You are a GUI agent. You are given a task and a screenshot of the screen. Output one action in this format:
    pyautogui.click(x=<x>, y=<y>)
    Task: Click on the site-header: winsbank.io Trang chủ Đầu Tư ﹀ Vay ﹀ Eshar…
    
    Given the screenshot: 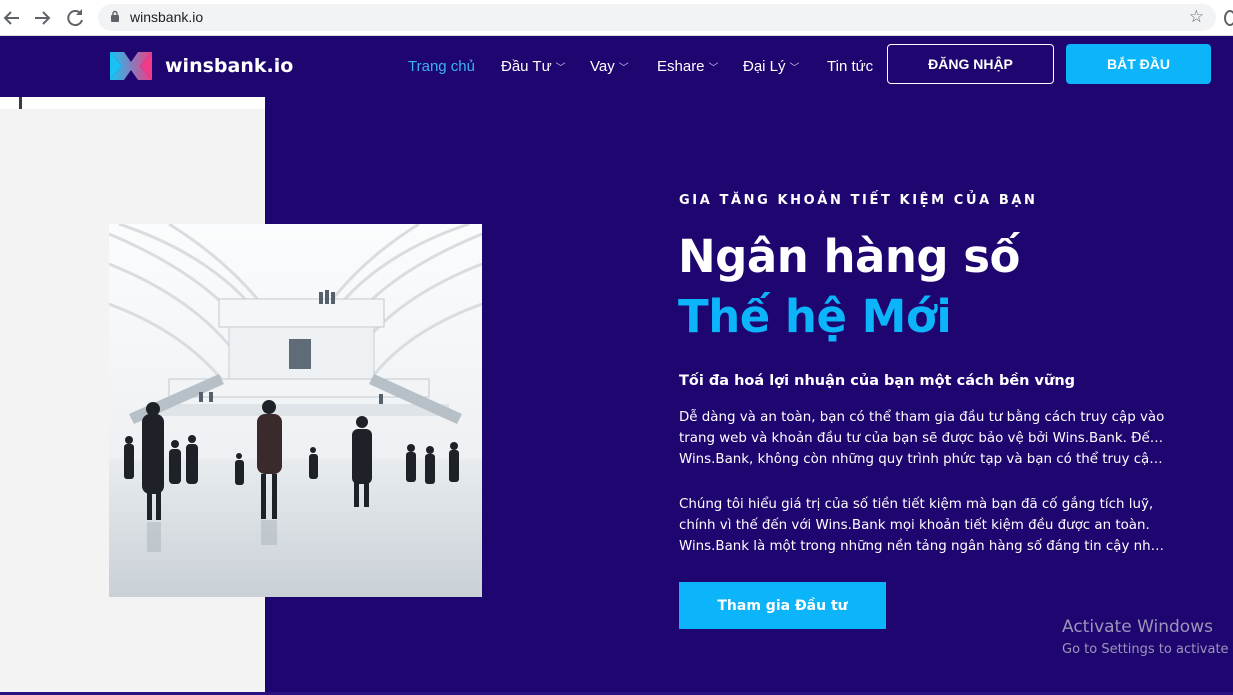 What is the action you would take?
    pyautogui.click(x=616, y=66)
    